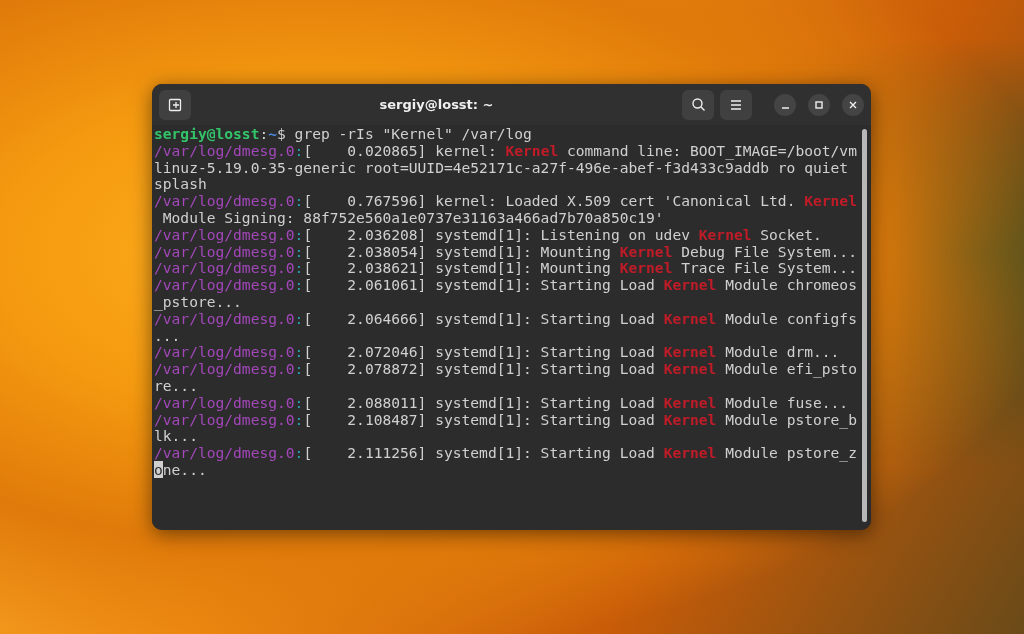 Image resolution: width=1024 pixels, height=634 pixels. I want to click on terminal-line: /var/log/dmesg.0:[ 0.767596] kernel: Loaded X.509 cert 'Canonical Ltd. Kernel, so click(505, 201).